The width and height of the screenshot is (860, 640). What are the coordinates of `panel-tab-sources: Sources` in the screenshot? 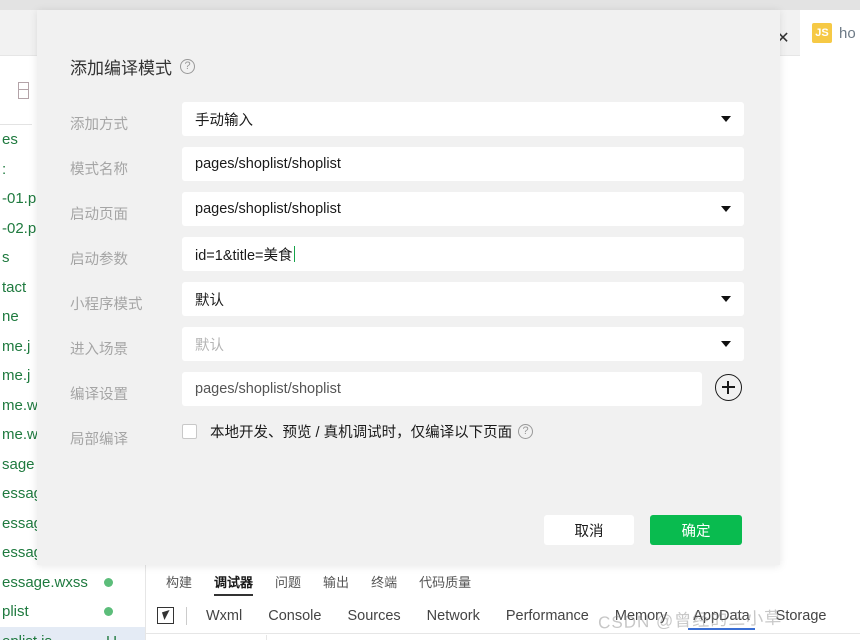 It's located at (373, 616).